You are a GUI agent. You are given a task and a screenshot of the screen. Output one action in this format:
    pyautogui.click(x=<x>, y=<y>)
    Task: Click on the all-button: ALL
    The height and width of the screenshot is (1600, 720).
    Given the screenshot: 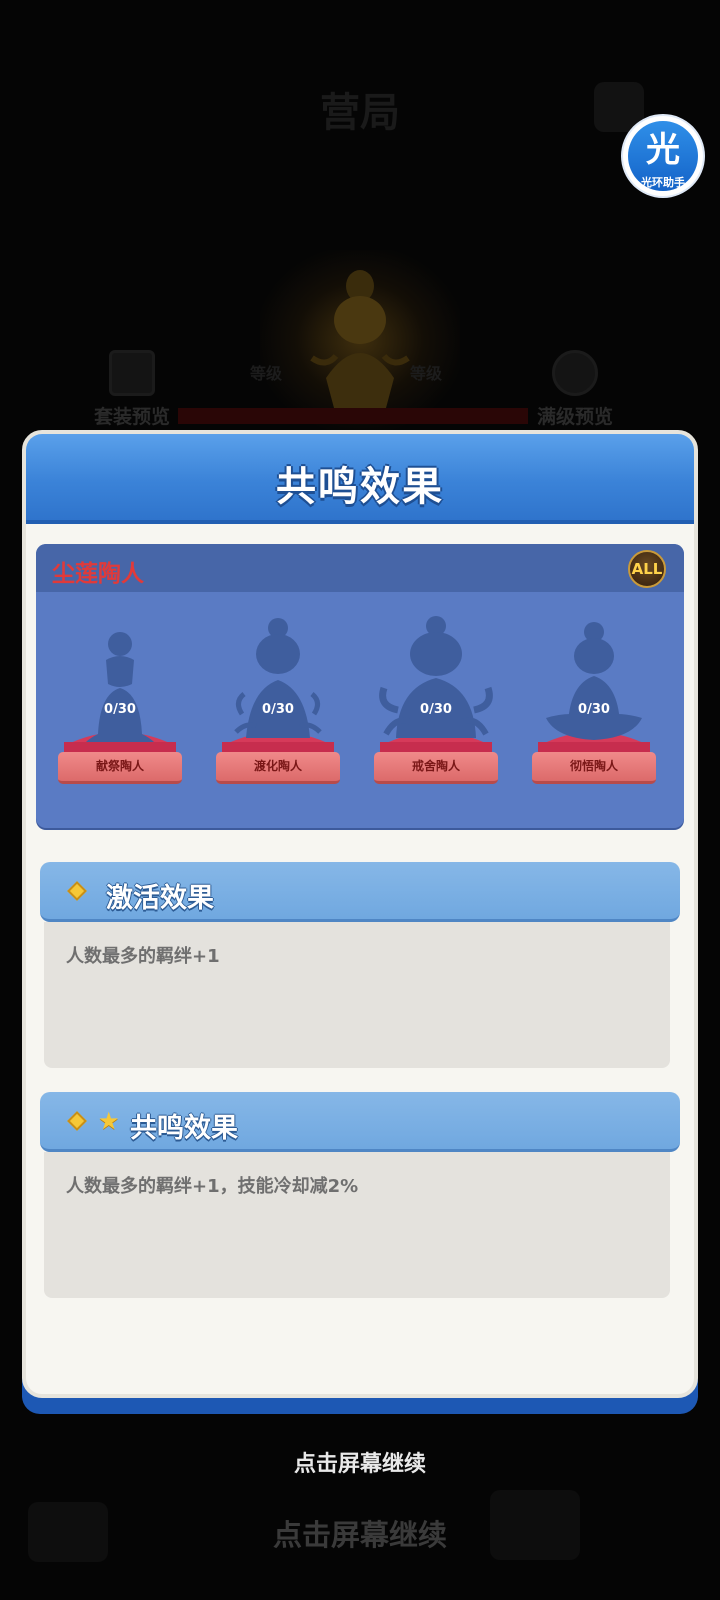 What is the action you would take?
    pyautogui.click(x=647, y=569)
    